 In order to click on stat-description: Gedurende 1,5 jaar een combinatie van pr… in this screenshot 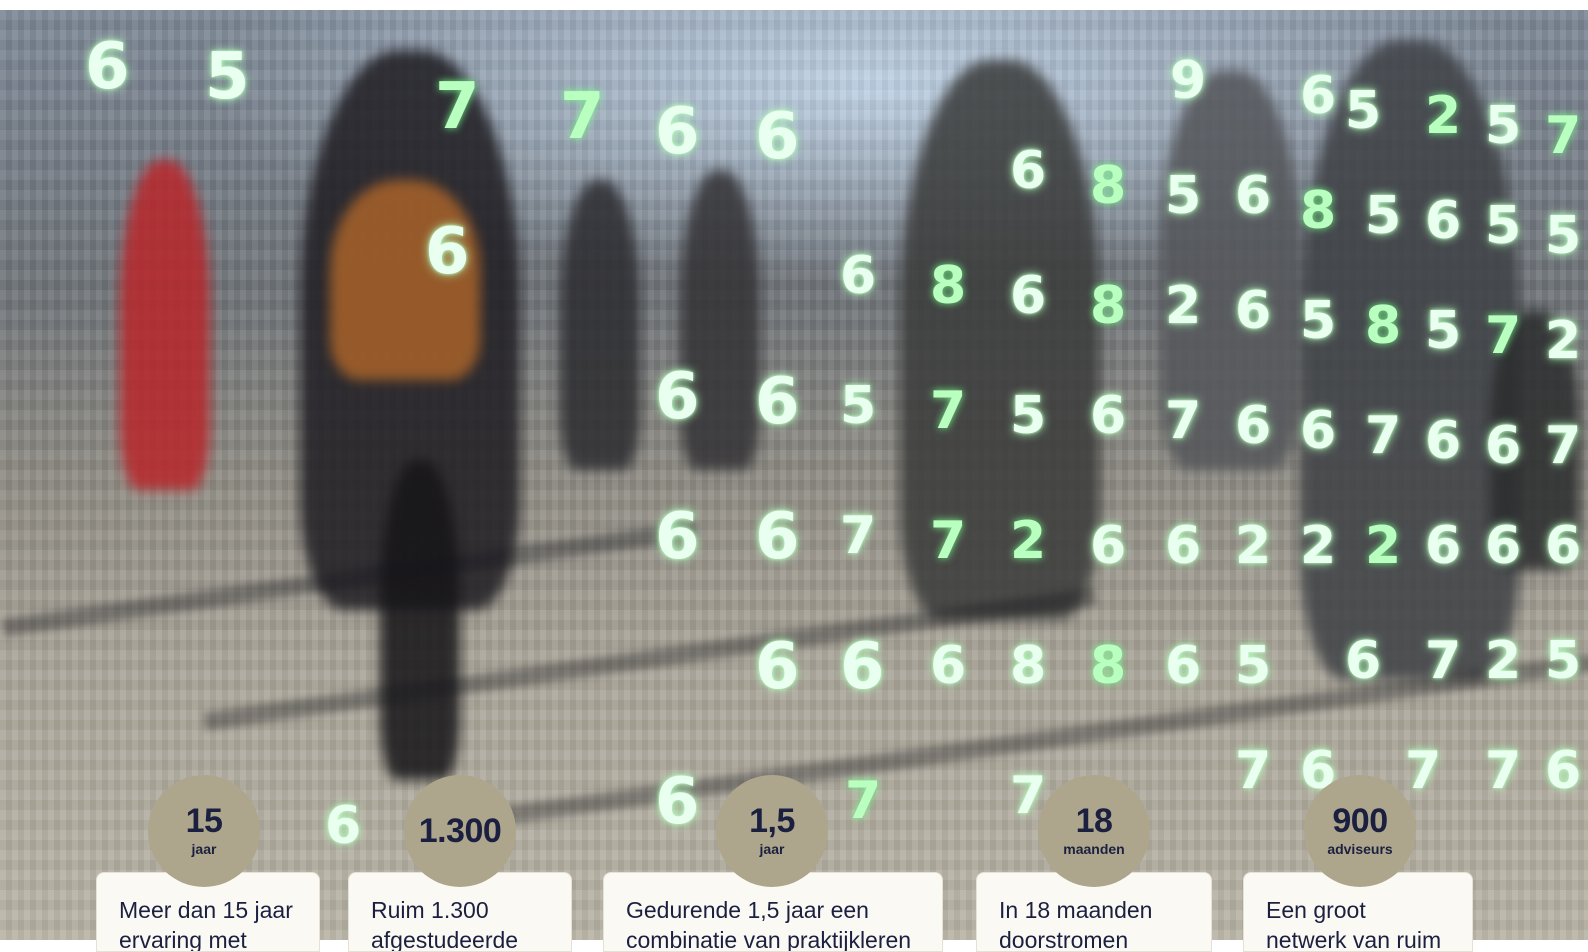, I will do `click(769, 924)`.